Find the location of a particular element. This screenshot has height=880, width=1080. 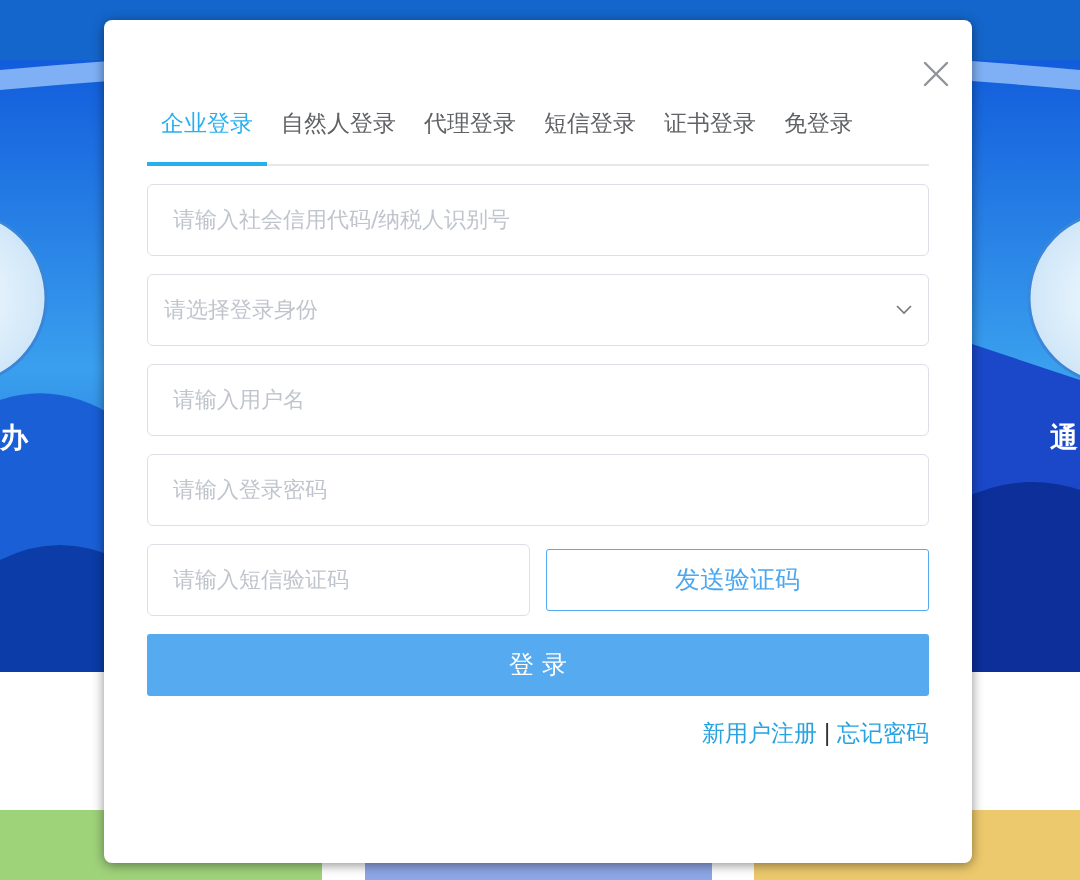

close-icon is located at coordinates (936, 74).